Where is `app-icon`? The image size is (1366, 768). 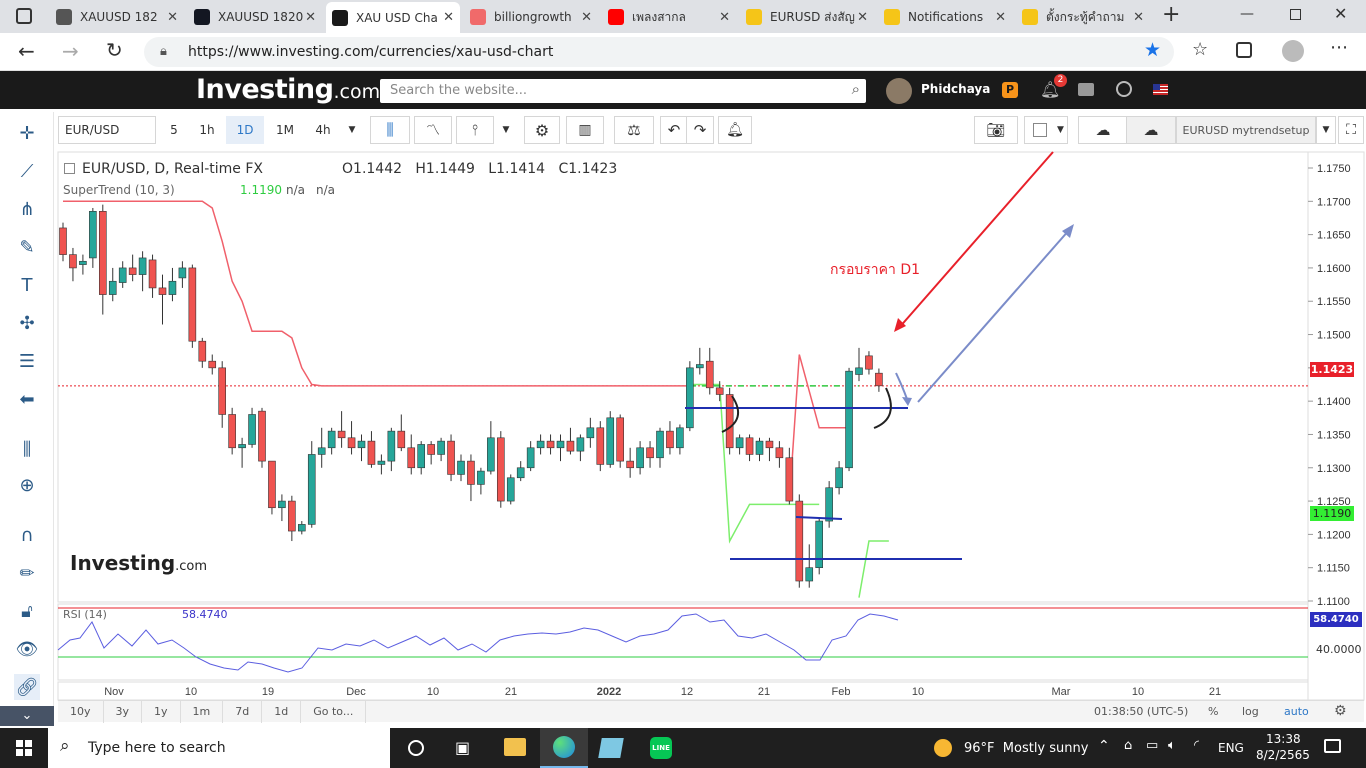
app-icon is located at coordinates (611, 748).